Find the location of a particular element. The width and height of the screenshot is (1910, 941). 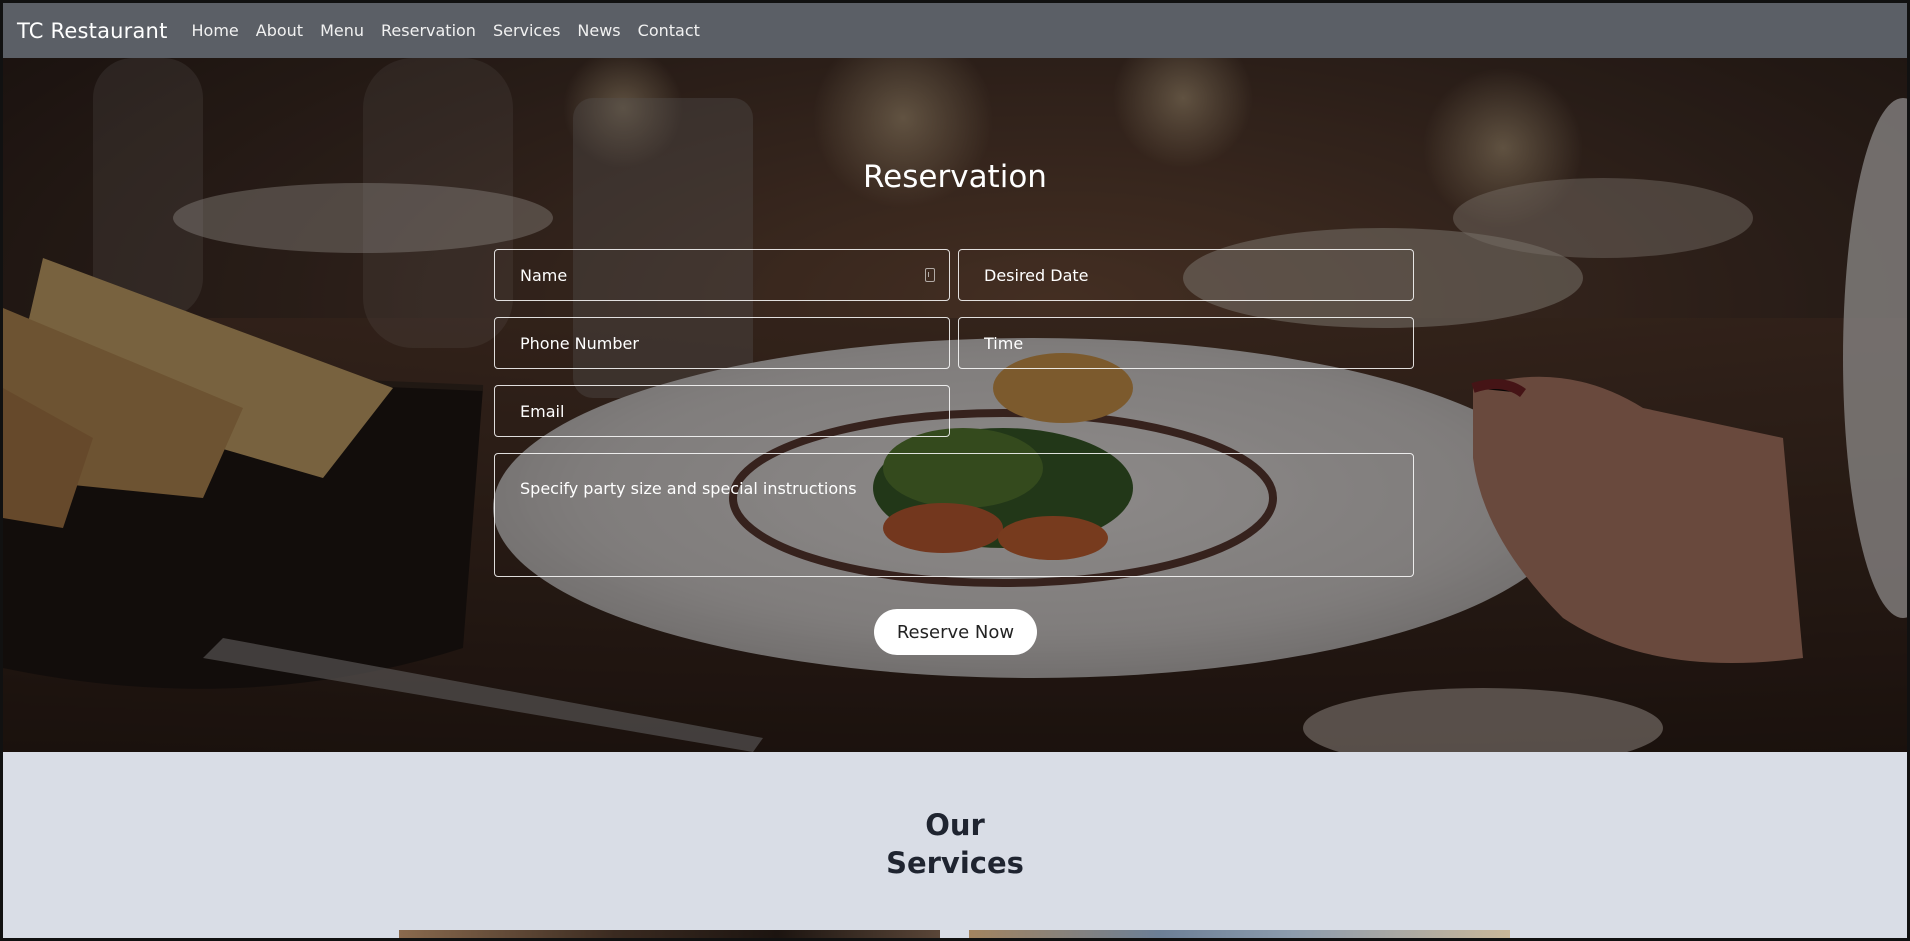

nav-link-reservation: Reservation is located at coordinates (428, 30).